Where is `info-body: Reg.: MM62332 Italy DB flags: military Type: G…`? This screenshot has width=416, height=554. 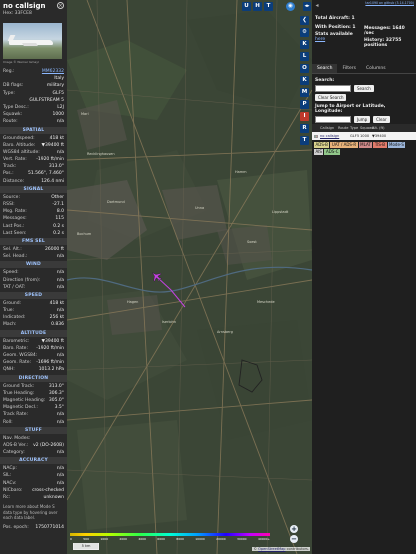 info-body: Reg.: MM62332 Italy DB flags: military Type: G… is located at coordinates (33, 299).